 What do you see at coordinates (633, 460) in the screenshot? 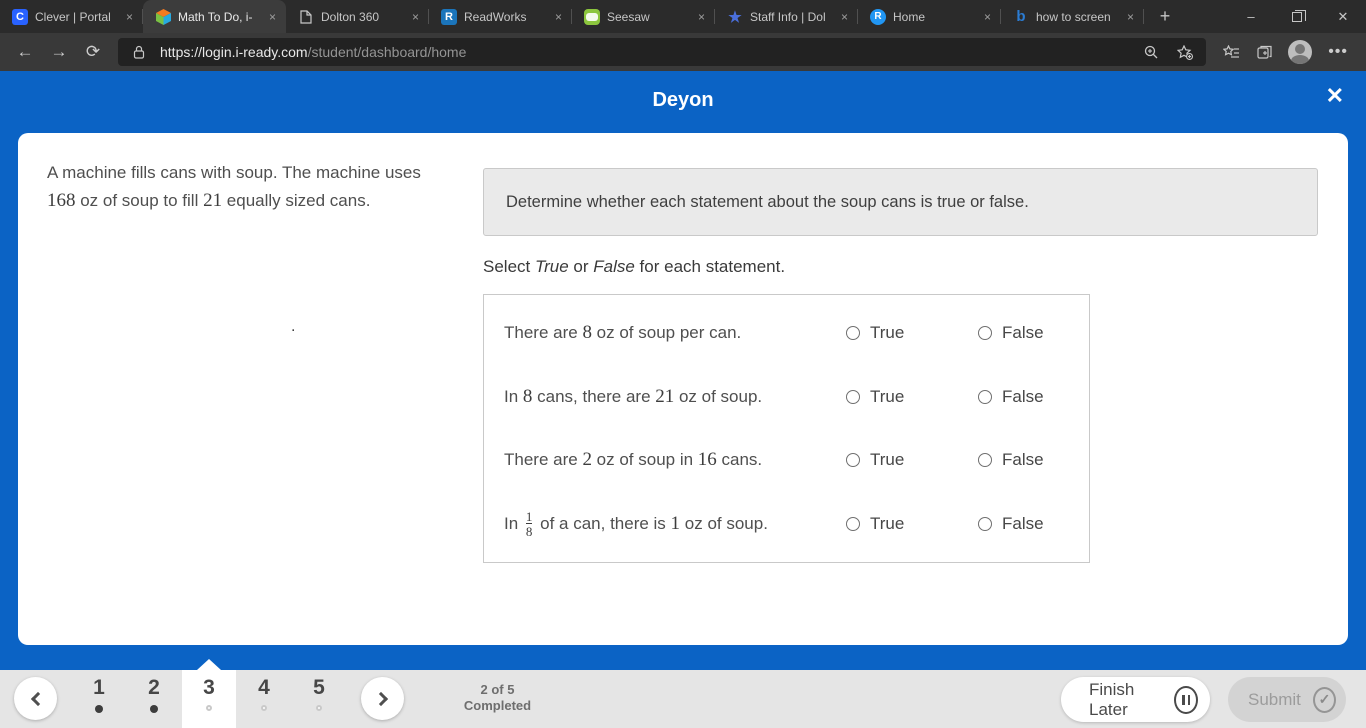
I see `statement-text: There are 2 oz of soup in 16 cans.` at bounding box center [633, 460].